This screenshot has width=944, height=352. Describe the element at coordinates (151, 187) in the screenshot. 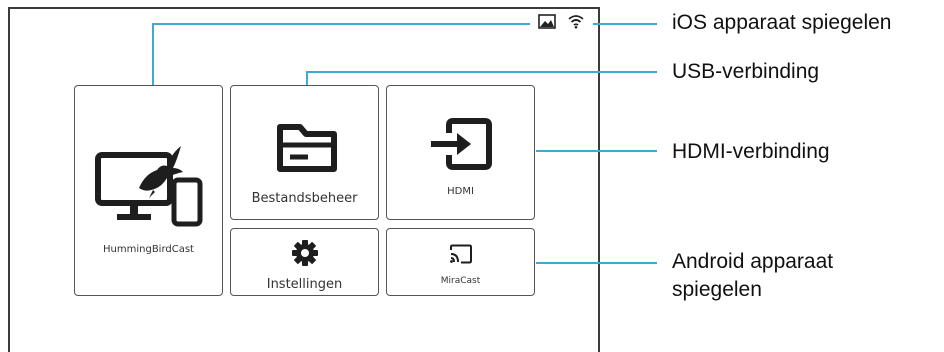

I see `monitor-bird-phone-icon` at that location.